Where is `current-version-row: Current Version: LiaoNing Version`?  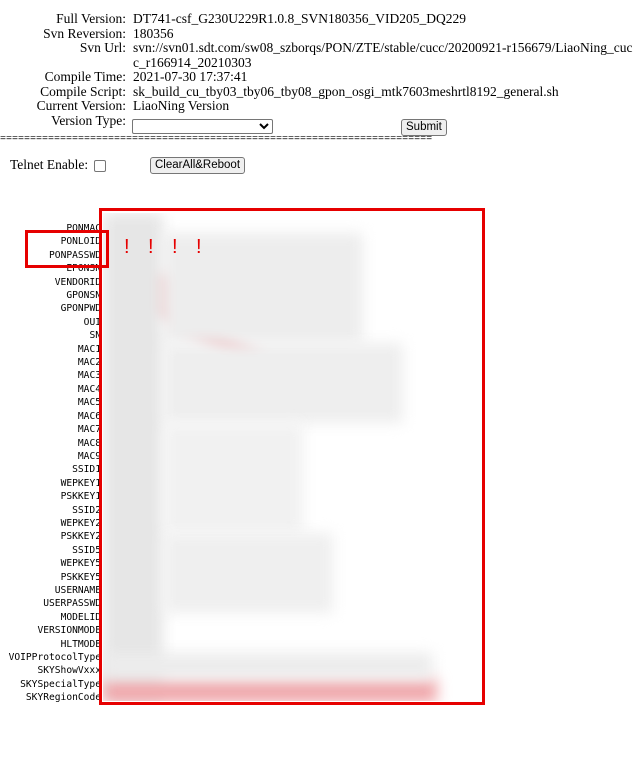
current-version-row: Current Version: LiaoNing Version is located at coordinates (318, 106).